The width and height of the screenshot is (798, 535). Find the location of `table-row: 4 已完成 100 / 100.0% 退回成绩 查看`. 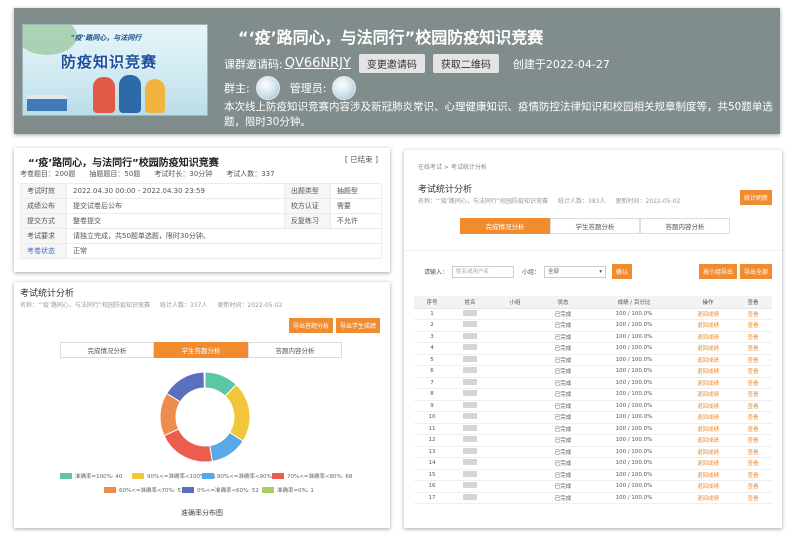

table-row: 4 已完成 100 / 100.0% 退回成绩 查看 is located at coordinates (593, 348).